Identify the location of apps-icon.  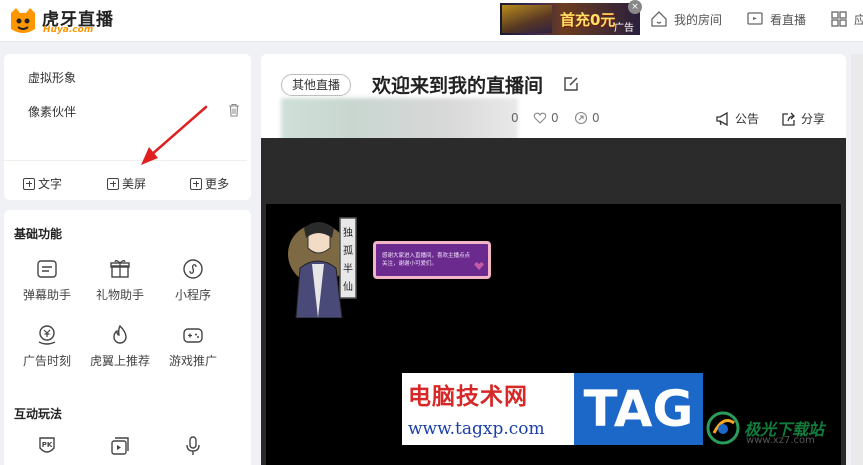
(839, 19).